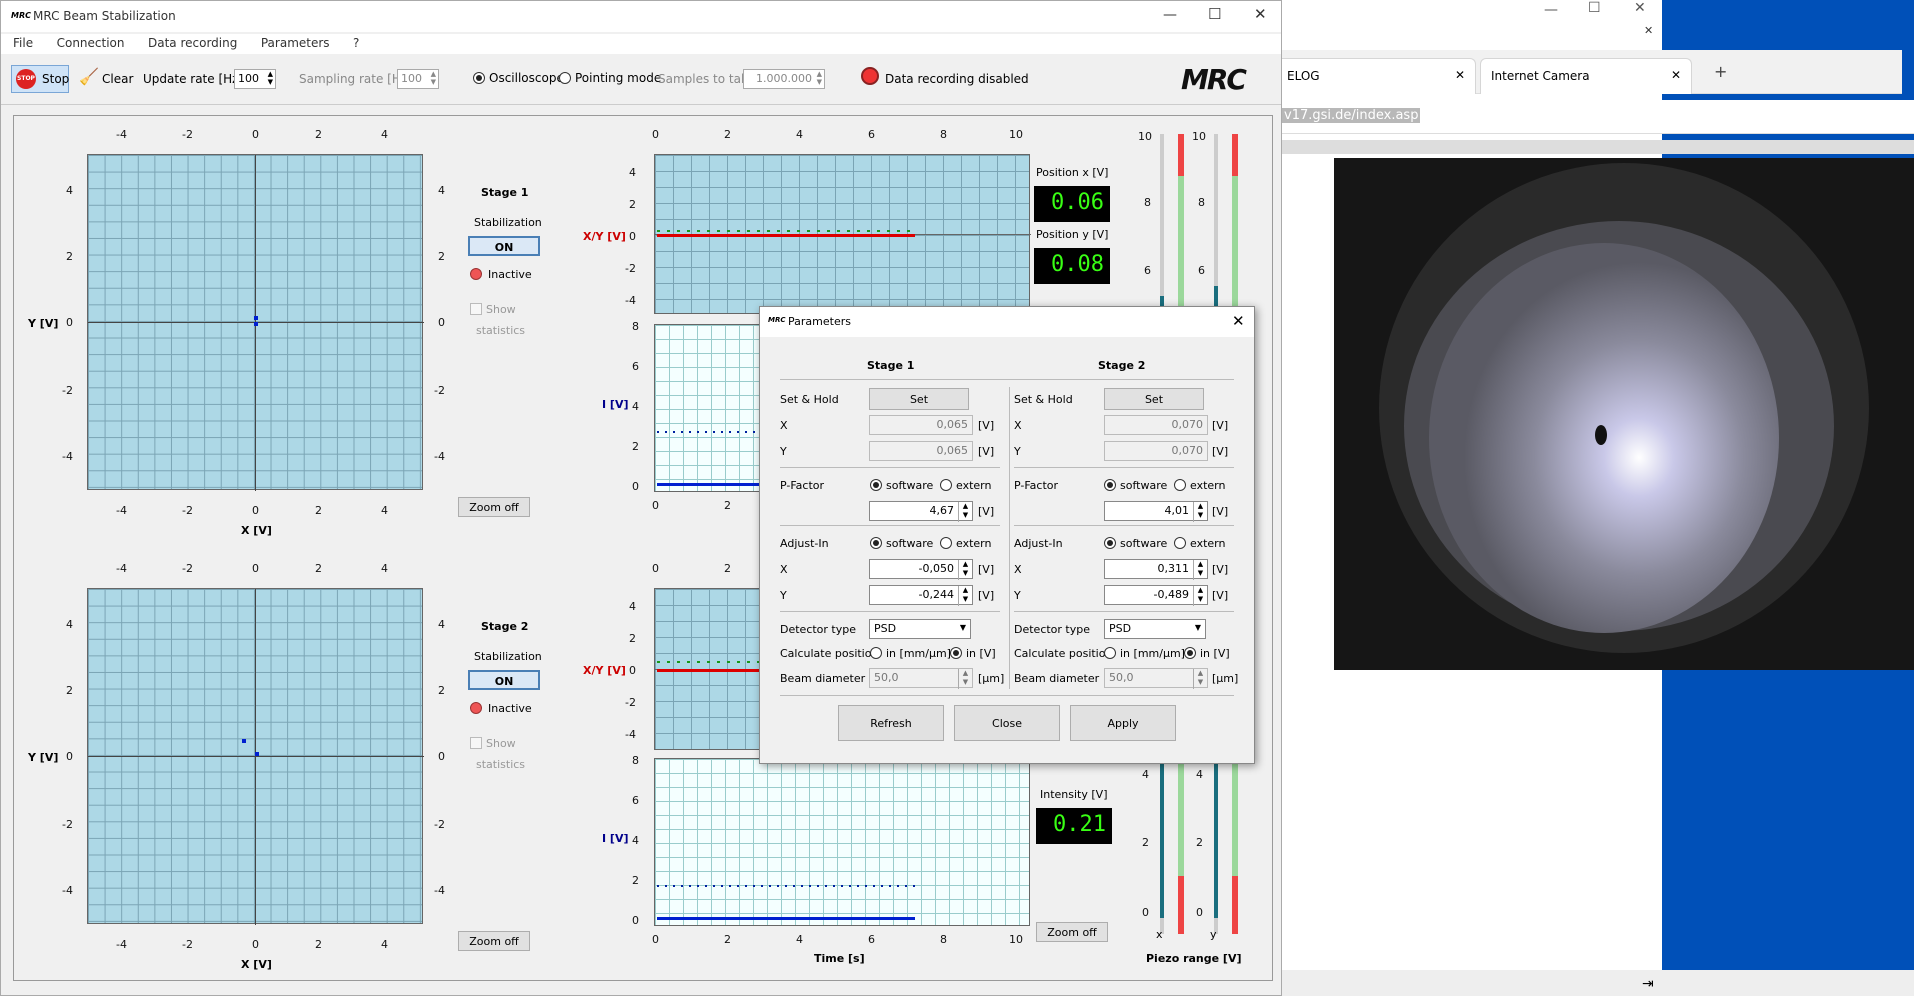  What do you see at coordinates (921, 595) in the screenshot?
I see `stage1-adjust-y-field: -0,244 ▲ ▼` at bounding box center [921, 595].